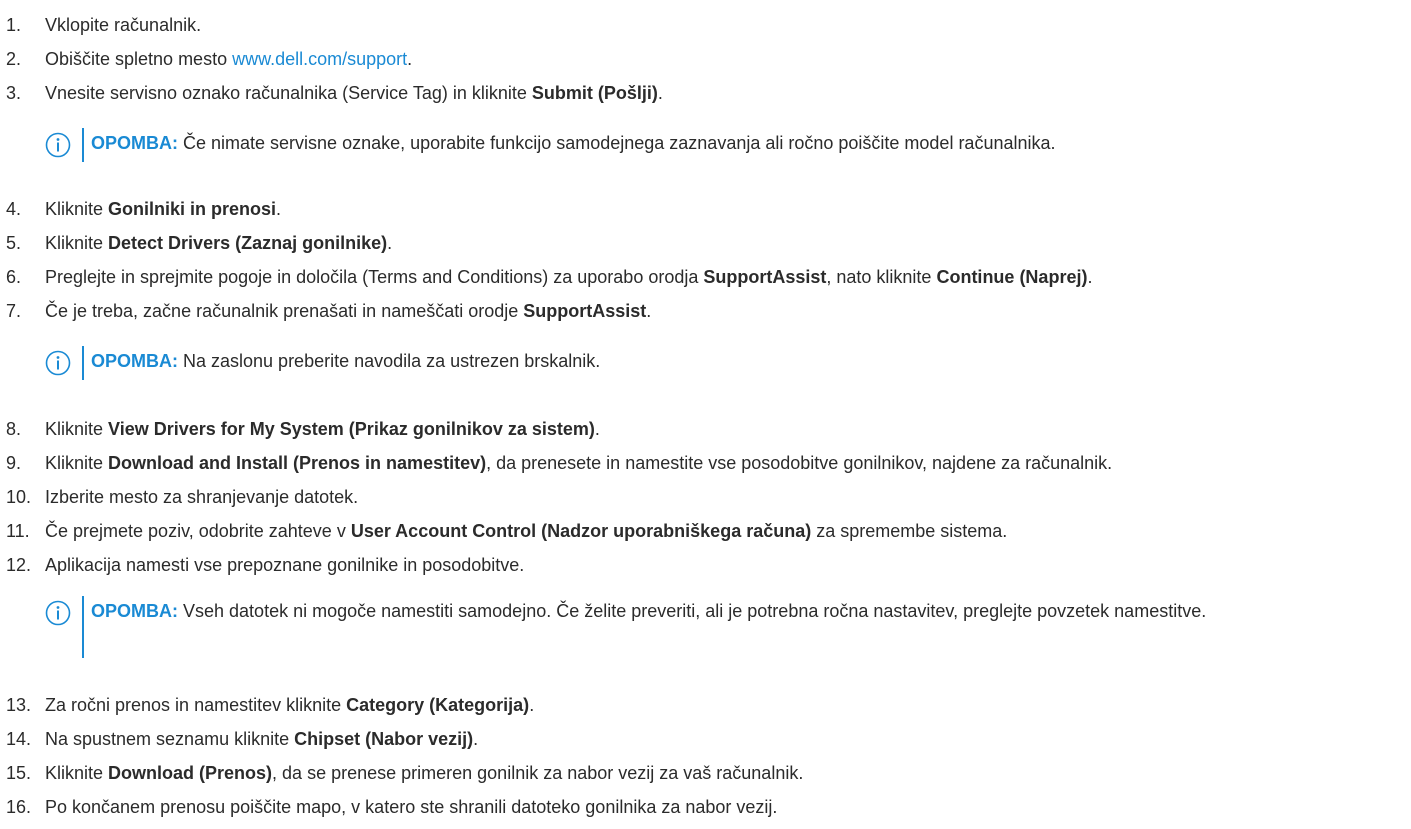  Describe the element at coordinates (123, 25) in the screenshot. I see `step-text: Vklopite računalnik.` at that location.